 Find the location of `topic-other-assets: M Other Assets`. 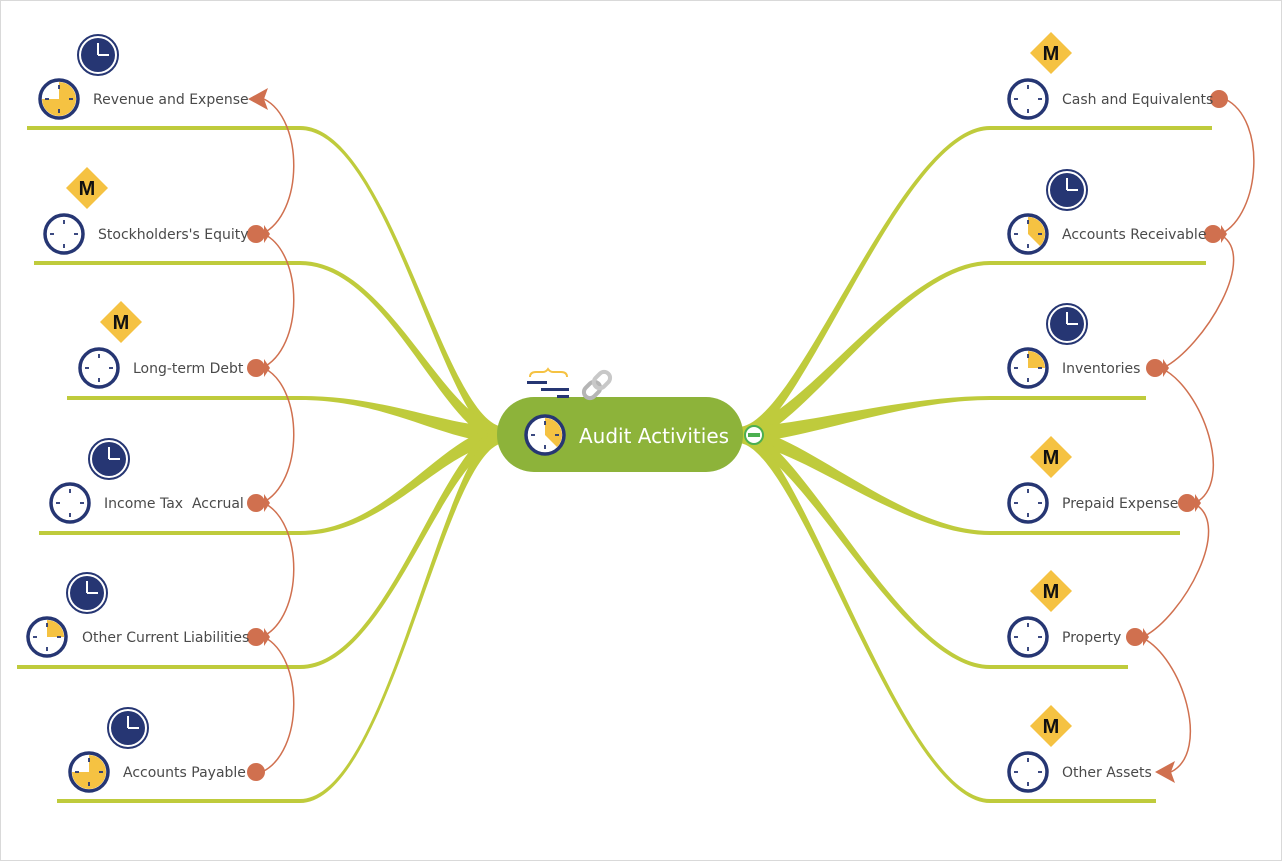

topic-other-assets: M Other Assets is located at coordinates (1079, 749).